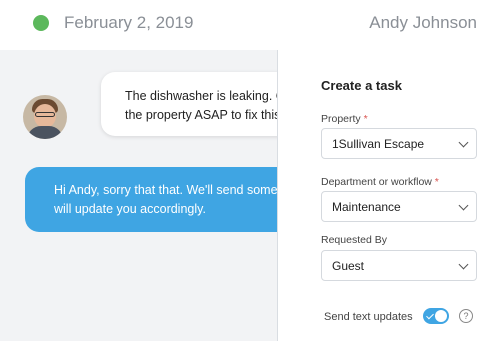 This screenshot has width=500, height=341. What do you see at coordinates (368, 317) in the screenshot?
I see `send-text-updates-label: Send text updates` at bounding box center [368, 317].